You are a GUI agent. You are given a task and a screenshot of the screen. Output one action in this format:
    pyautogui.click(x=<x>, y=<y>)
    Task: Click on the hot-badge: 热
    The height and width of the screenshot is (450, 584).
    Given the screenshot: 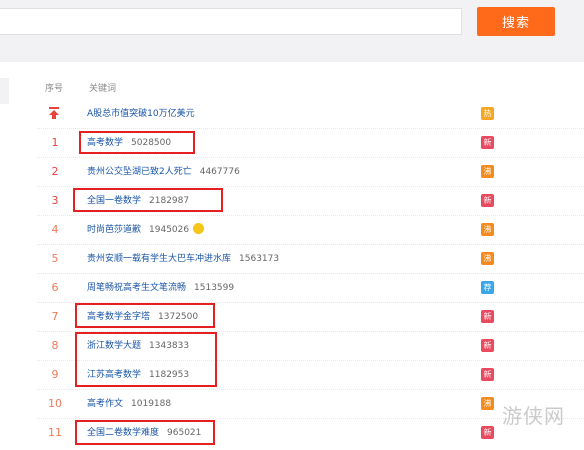 What is the action you would take?
    pyautogui.click(x=487, y=113)
    